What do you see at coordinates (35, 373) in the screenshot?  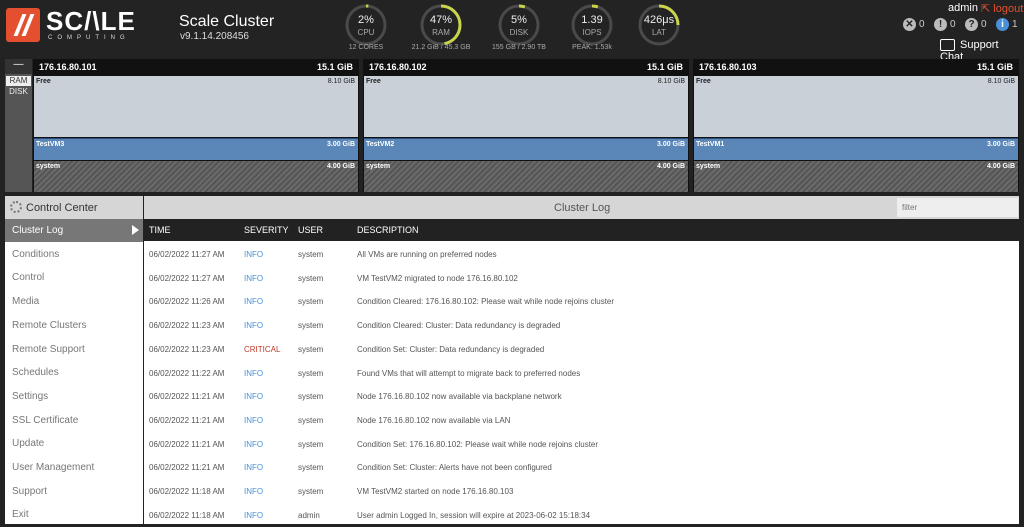 I see `sidebar-item-label: Schedules` at bounding box center [35, 373].